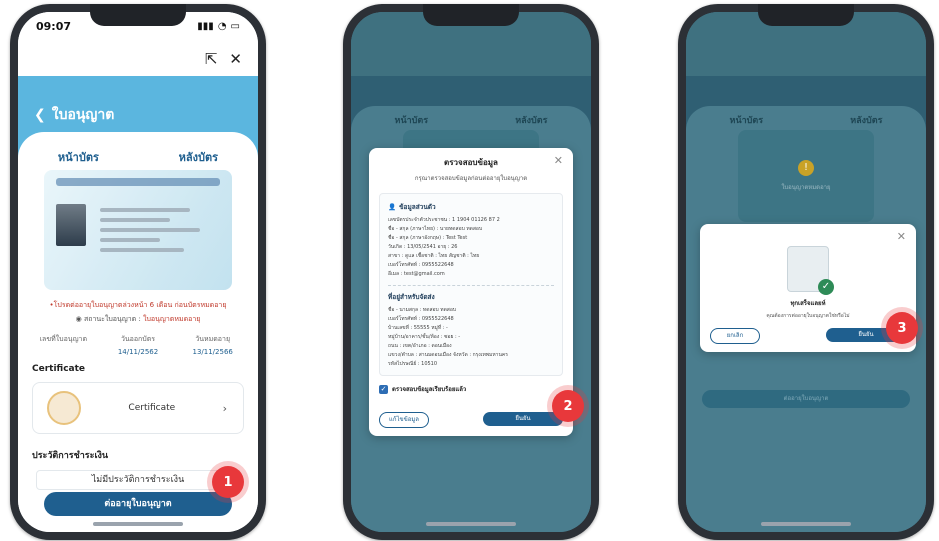  I want to click on license-card-image, so click(138, 230).